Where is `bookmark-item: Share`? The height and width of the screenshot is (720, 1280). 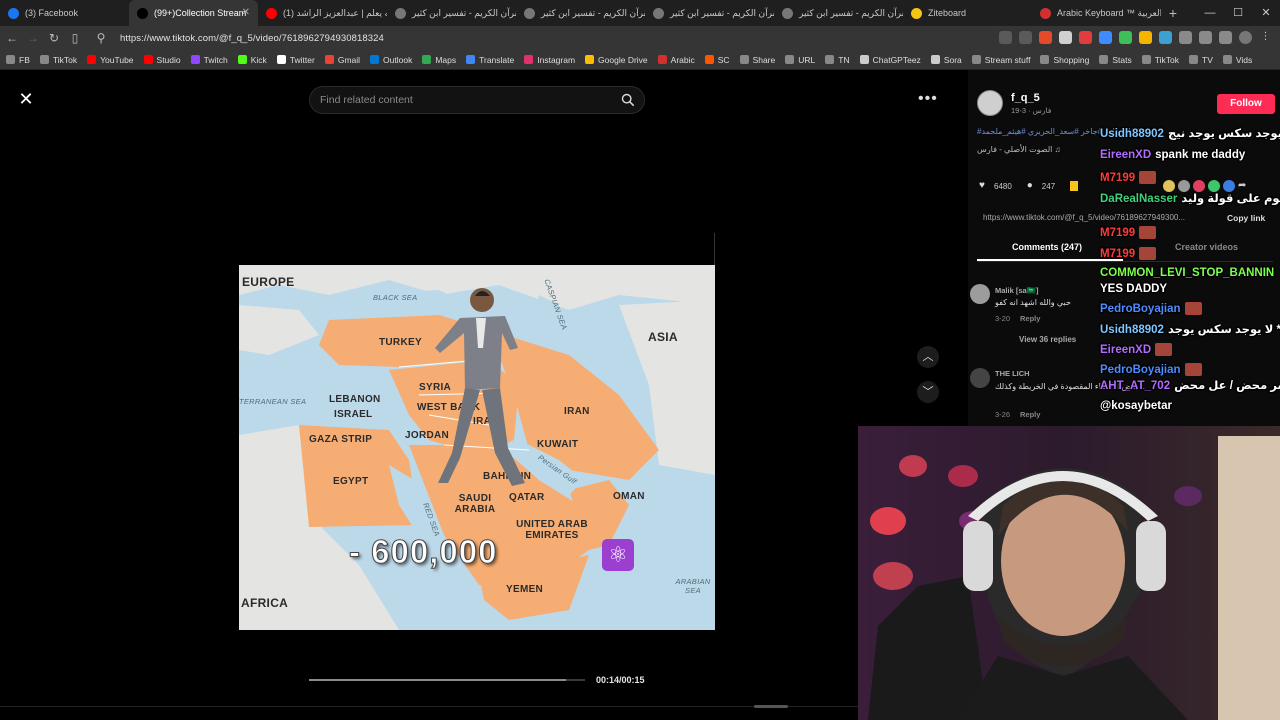
bookmark-item: Share is located at coordinates (757, 60).